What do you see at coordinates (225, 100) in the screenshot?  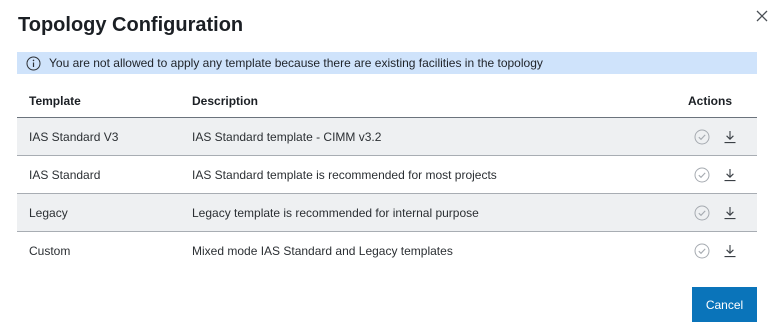 I see `header-description: Description` at bounding box center [225, 100].